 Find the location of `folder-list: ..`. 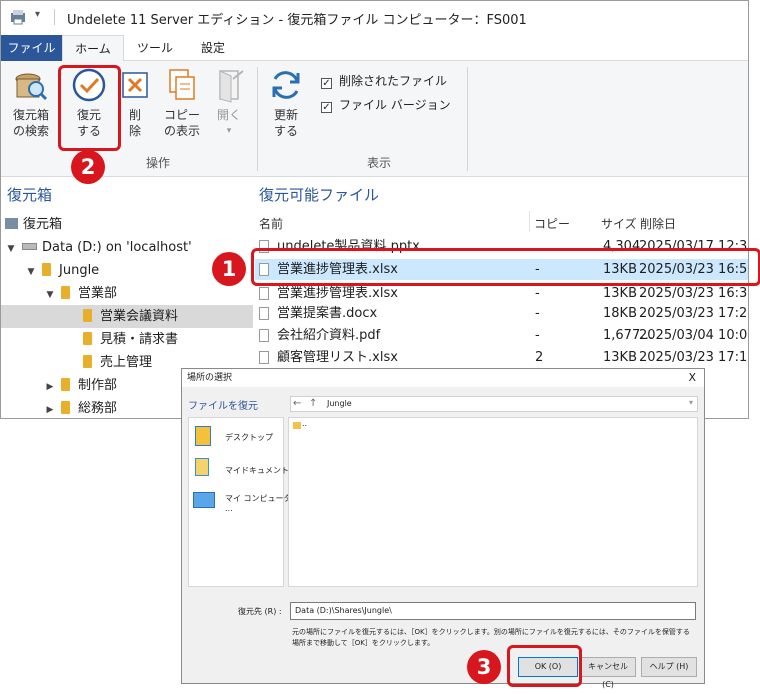

folder-list: .. is located at coordinates (493, 502).